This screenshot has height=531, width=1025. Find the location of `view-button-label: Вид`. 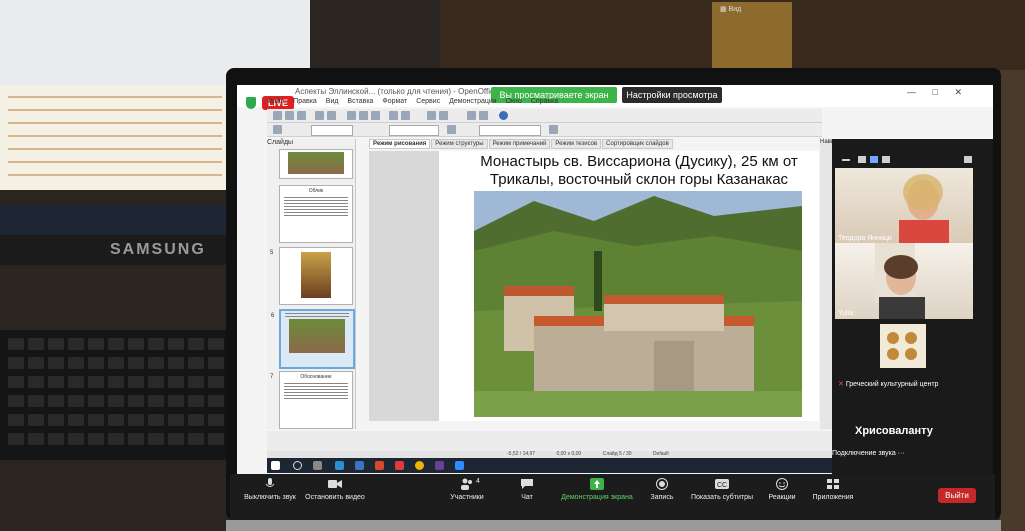

view-button-label: Вид is located at coordinates (735, 9).